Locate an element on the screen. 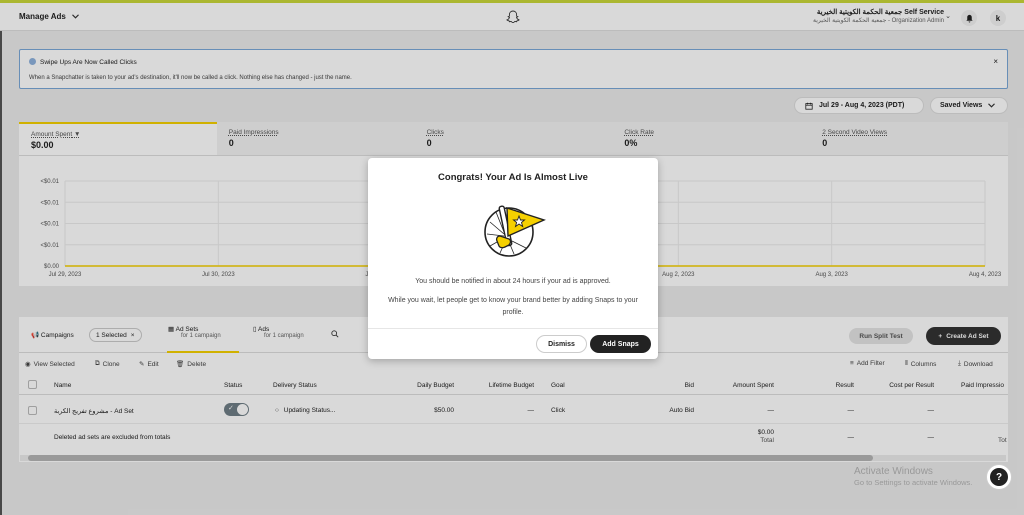 This screenshot has width=1024, height=515. modal-divider is located at coordinates (513, 328).